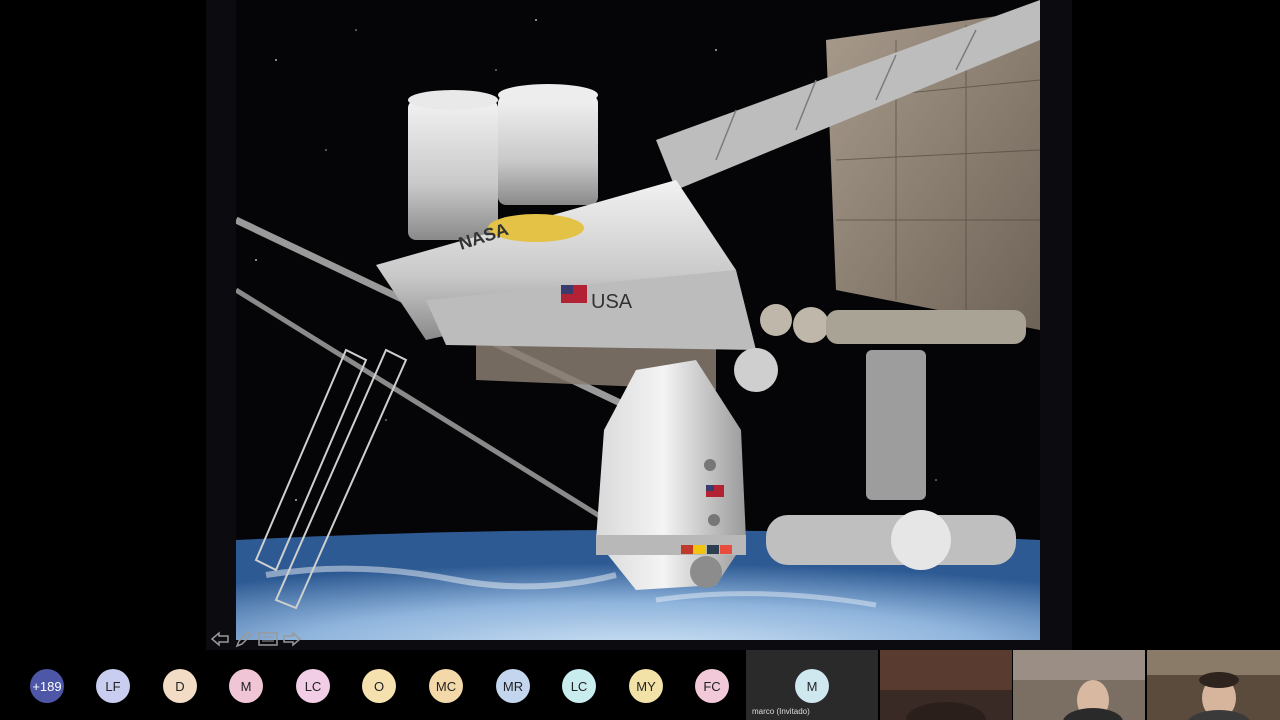 Image resolution: width=1280 pixels, height=720 pixels. I want to click on participant-tile-guest: M marco (Invitado), so click(812, 685).